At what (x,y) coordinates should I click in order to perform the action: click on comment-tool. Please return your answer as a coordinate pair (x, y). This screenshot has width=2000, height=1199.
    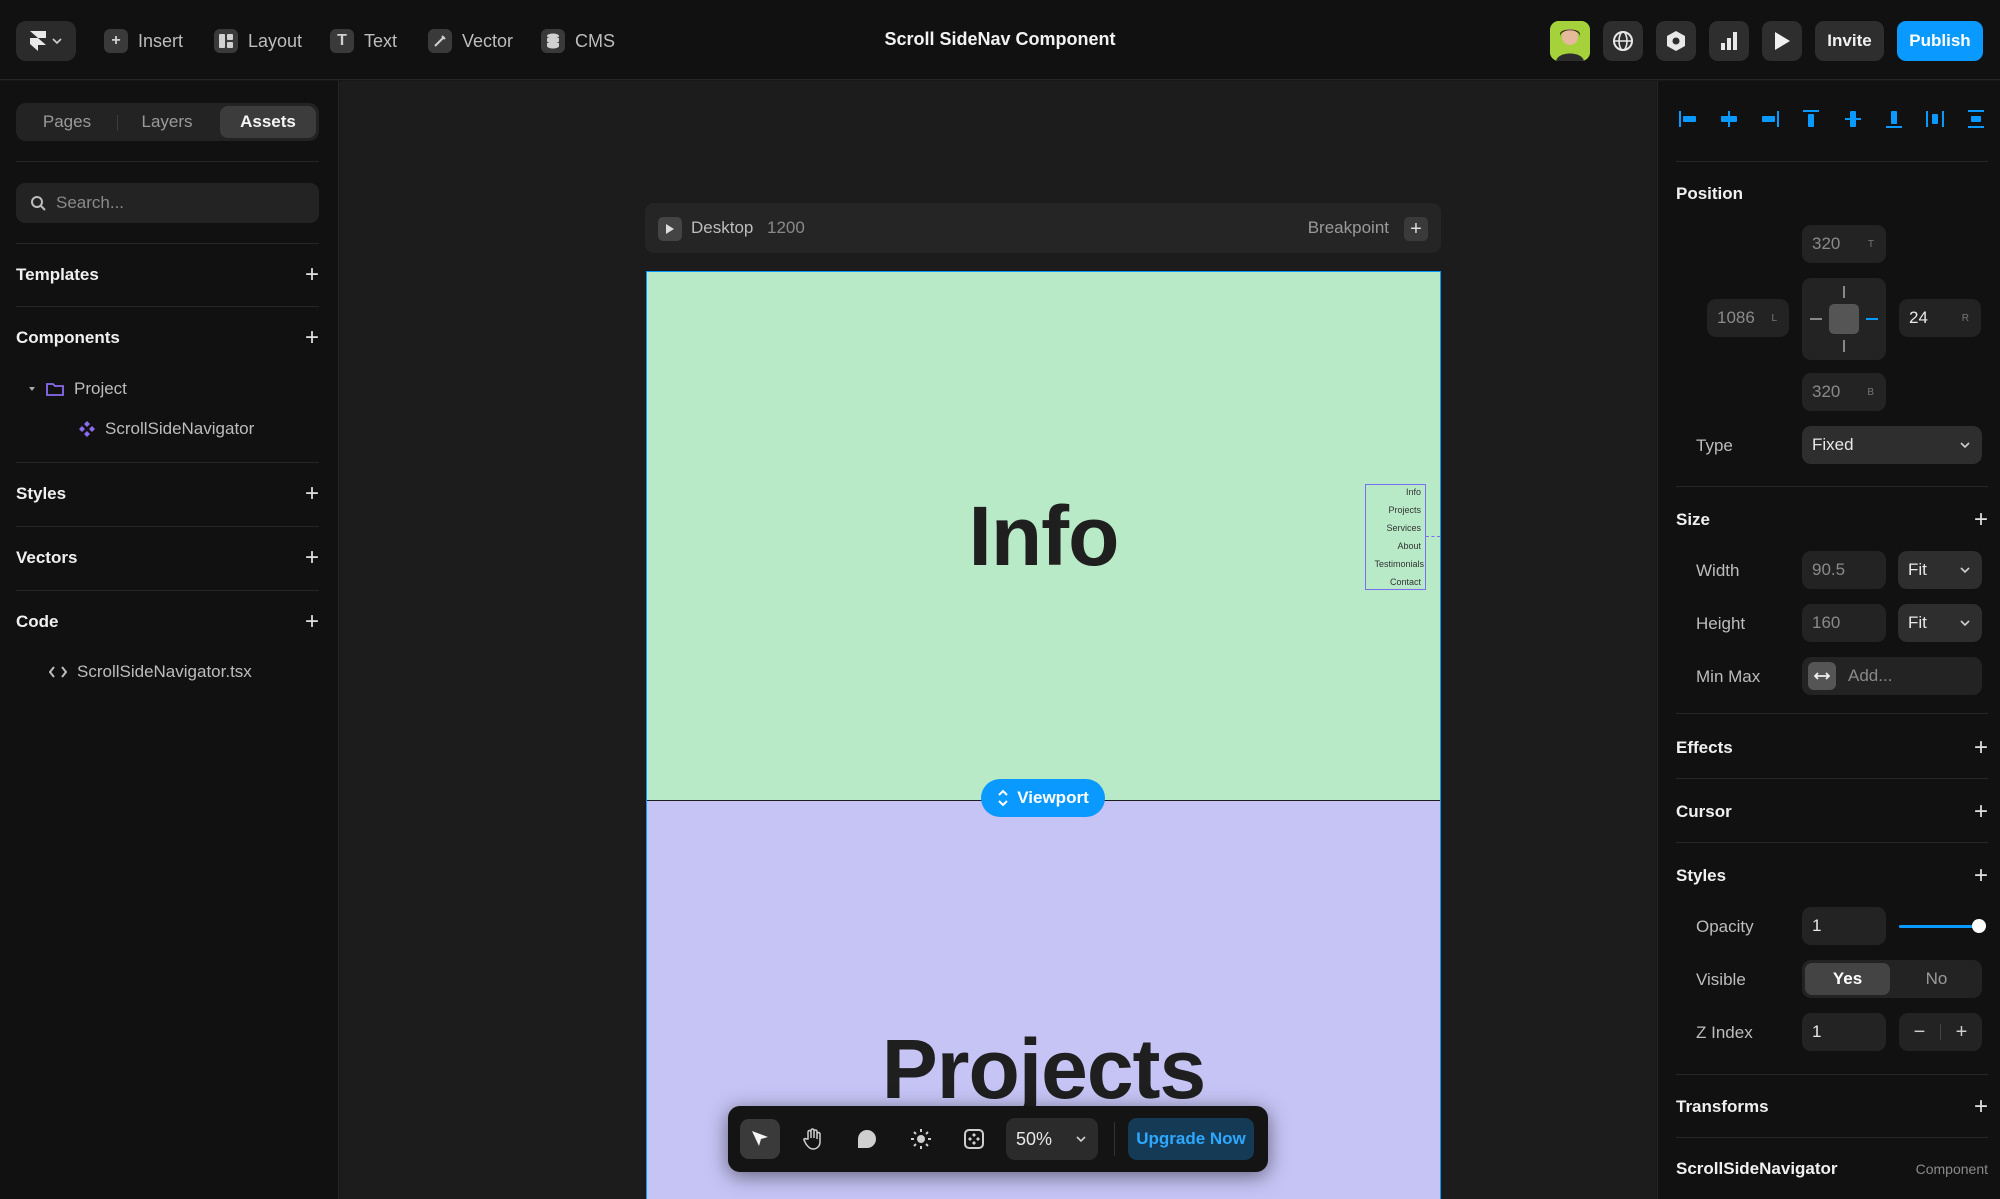
    Looking at the image, I should click on (867, 1139).